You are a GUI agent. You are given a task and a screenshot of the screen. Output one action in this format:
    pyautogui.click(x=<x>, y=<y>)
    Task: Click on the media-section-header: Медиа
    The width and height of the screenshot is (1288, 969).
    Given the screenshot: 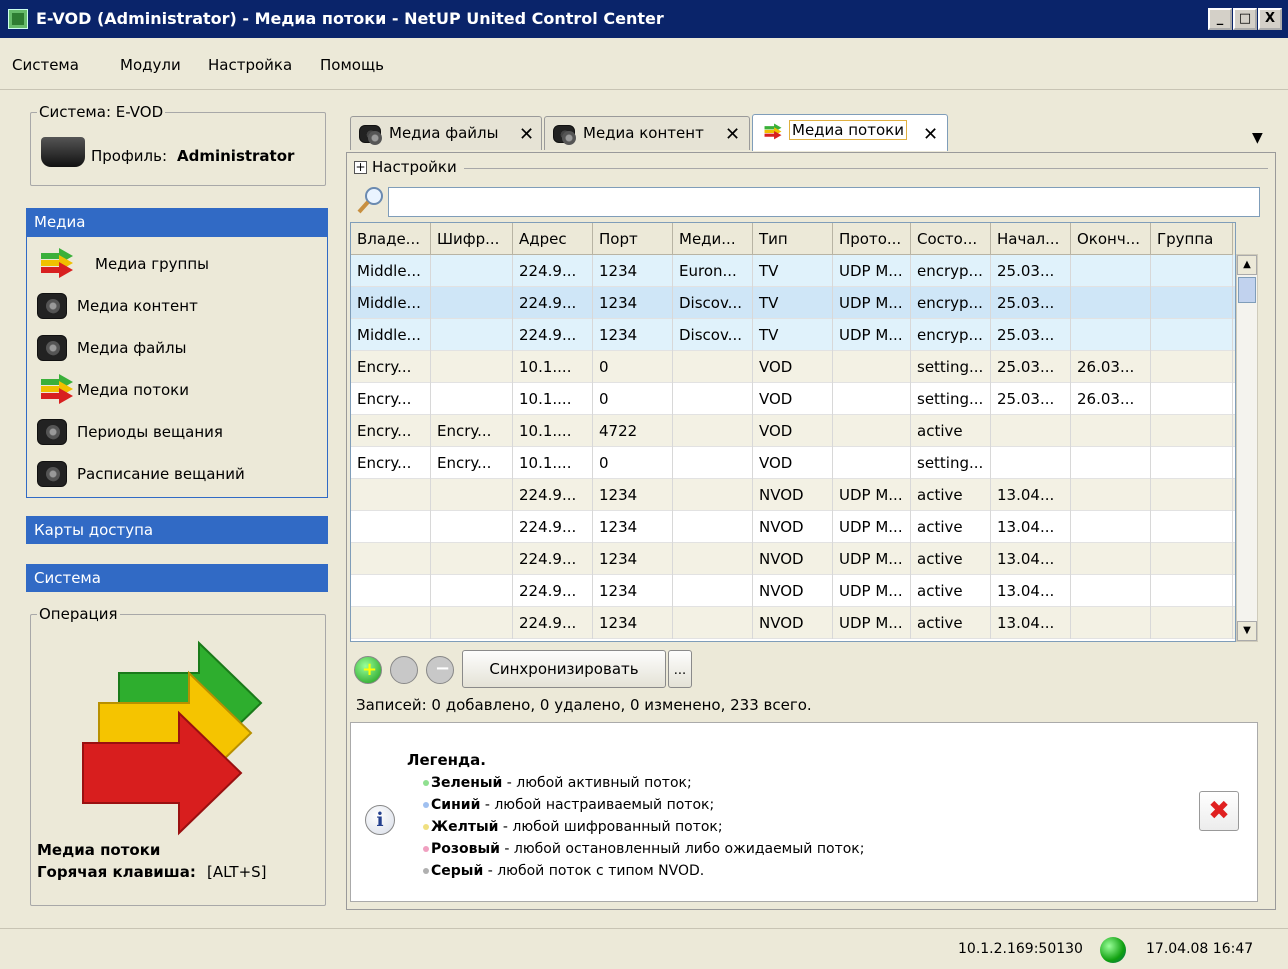 What is the action you would take?
    pyautogui.click(x=177, y=222)
    